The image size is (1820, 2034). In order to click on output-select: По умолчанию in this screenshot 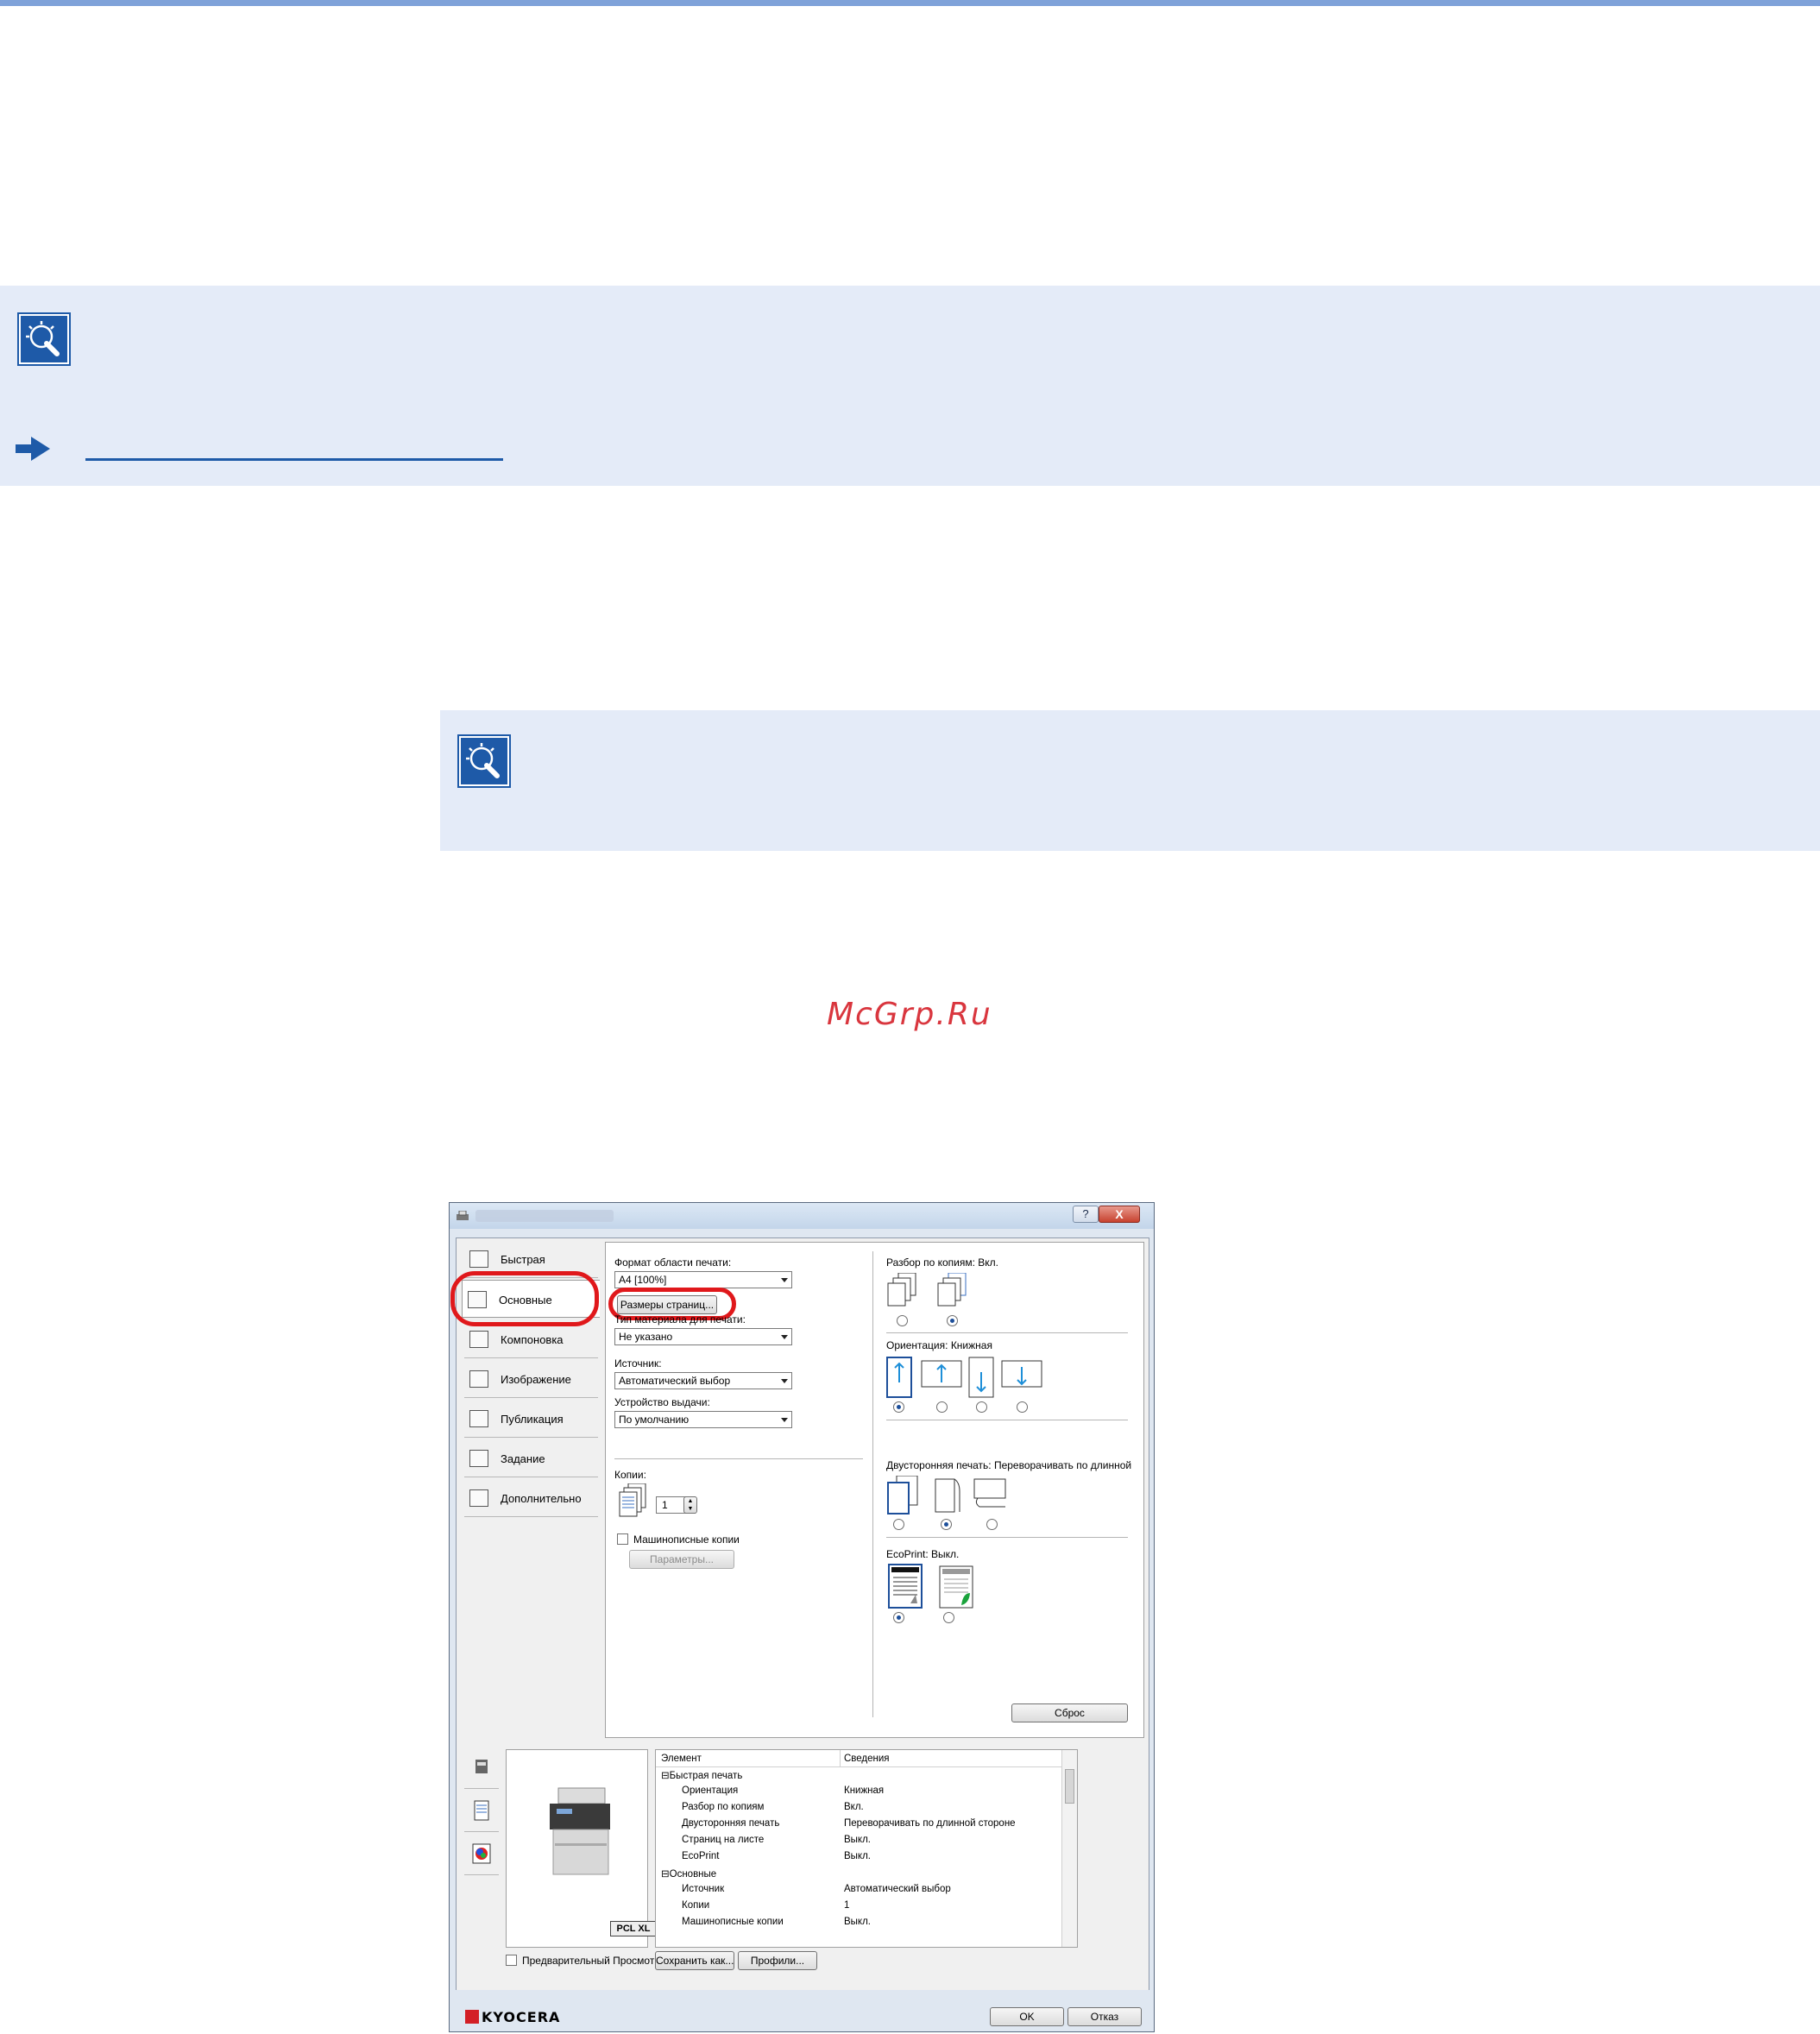, I will do `click(703, 1420)`.